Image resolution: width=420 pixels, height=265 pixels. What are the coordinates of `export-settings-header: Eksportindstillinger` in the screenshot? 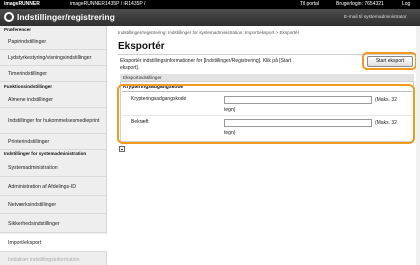 It's located at (267, 77).